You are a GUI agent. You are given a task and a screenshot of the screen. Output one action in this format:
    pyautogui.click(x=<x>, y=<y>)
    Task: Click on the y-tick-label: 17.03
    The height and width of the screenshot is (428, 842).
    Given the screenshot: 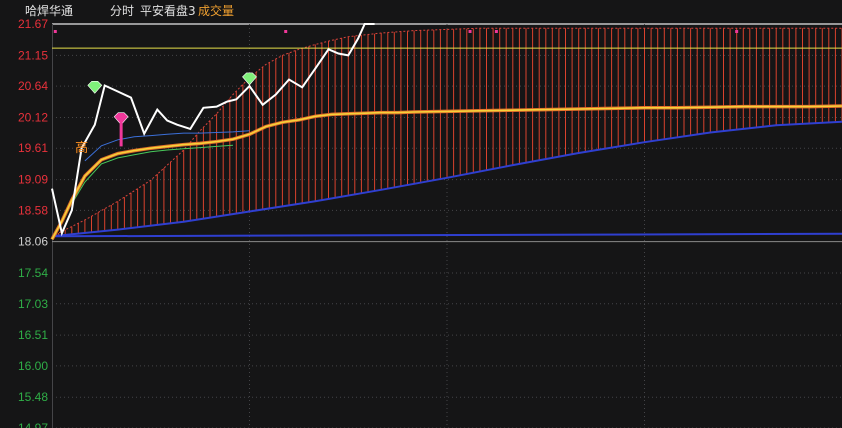 What is the action you would take?
    pyautogui.click(x=33, y=304)
    